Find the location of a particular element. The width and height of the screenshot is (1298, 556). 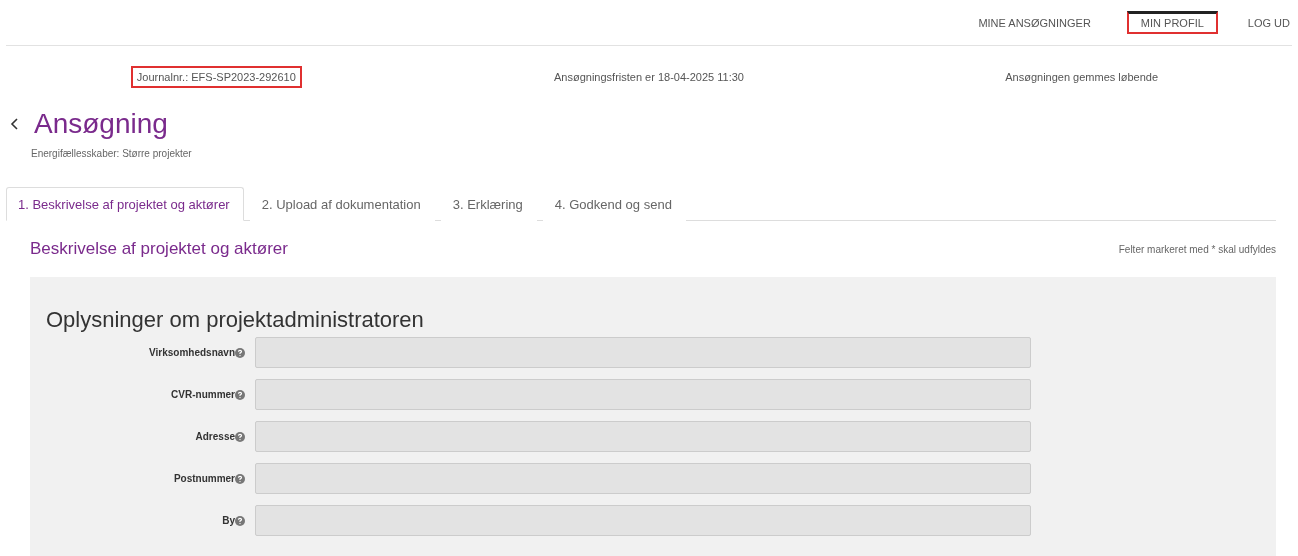

back-chevron-icon is located at coordinates (15, 124).